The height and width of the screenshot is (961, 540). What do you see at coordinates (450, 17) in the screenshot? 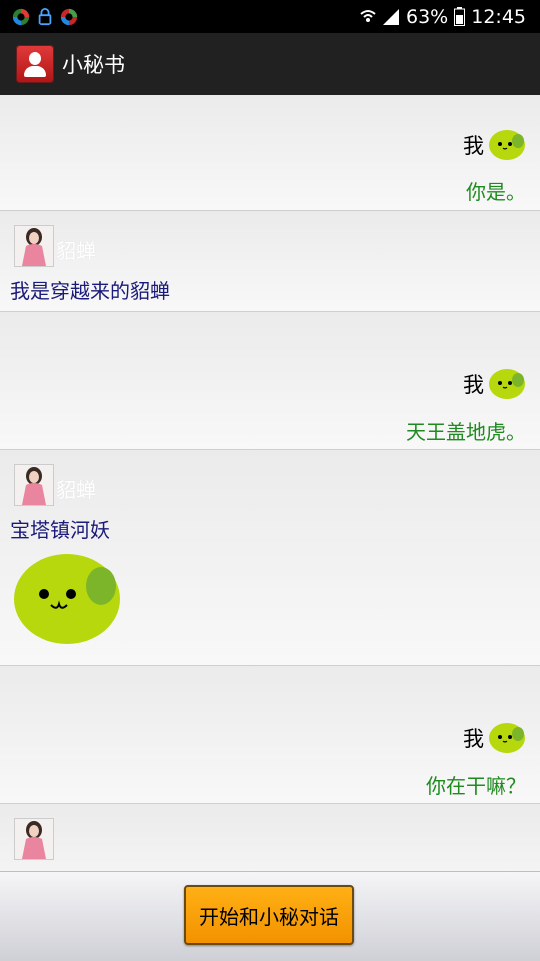
I see `status-indicators: 63% 12:45` at bounding box center [450, 17].